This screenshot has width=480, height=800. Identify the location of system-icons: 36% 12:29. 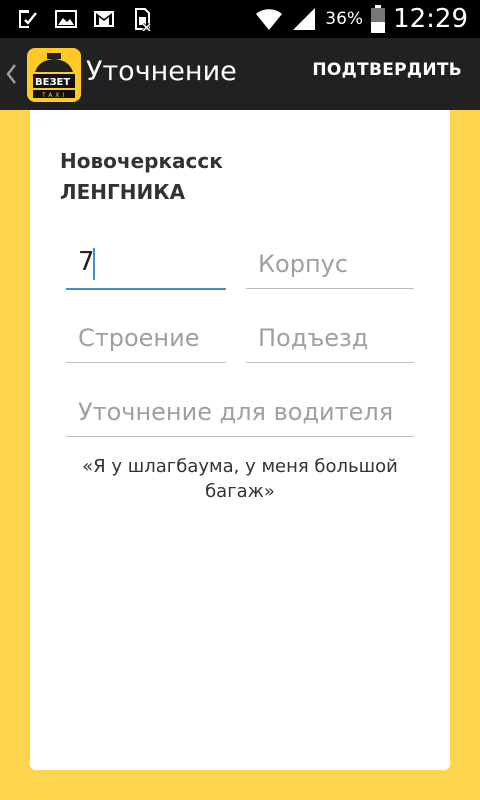
(361, 19).